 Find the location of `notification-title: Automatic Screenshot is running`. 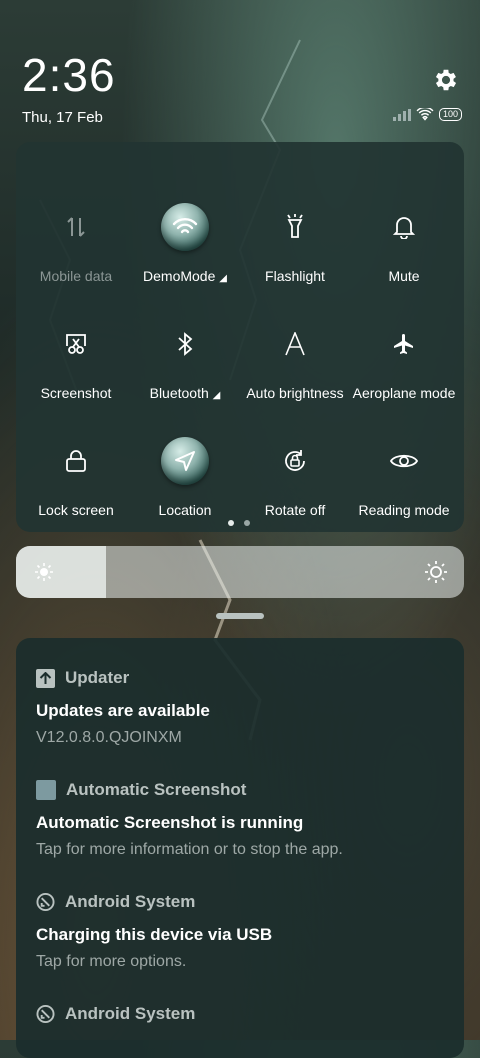

notification-title: Automatic Screenshot is running is located at coordinates (170, 822).